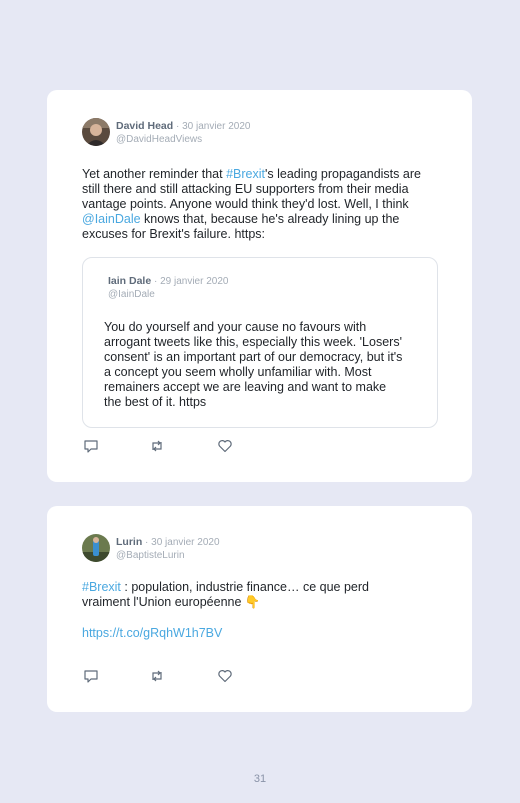  What do you see at coordinates (152, 633) in the screenshot?
I see `url-link: https://t.co/gRqhW1h7BV` at bounding box center [152, 633].